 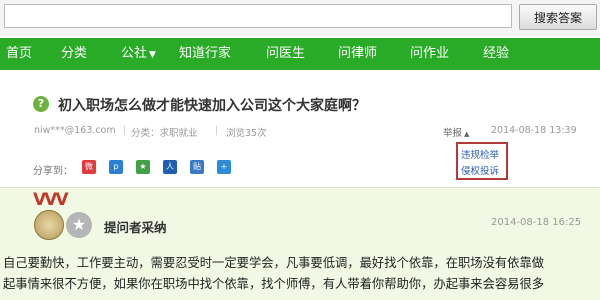 What do you see at coordinates (41, 104) in the screenshot?
I see `question-icon: ?` at bounding box center [41, 104].